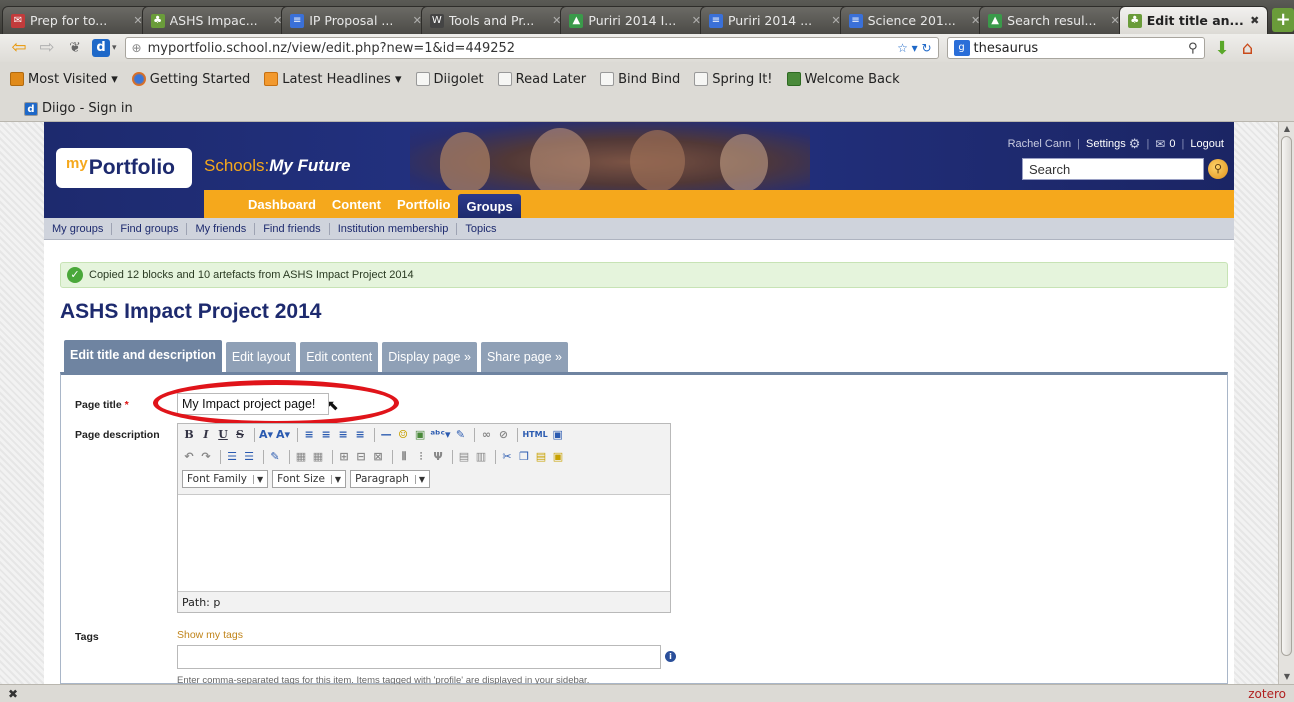 The width and height of the screenshot is (1294, 702). I want to click on browser-tab-active: ♣ Edit title an... ✖, so click(1193, 20).